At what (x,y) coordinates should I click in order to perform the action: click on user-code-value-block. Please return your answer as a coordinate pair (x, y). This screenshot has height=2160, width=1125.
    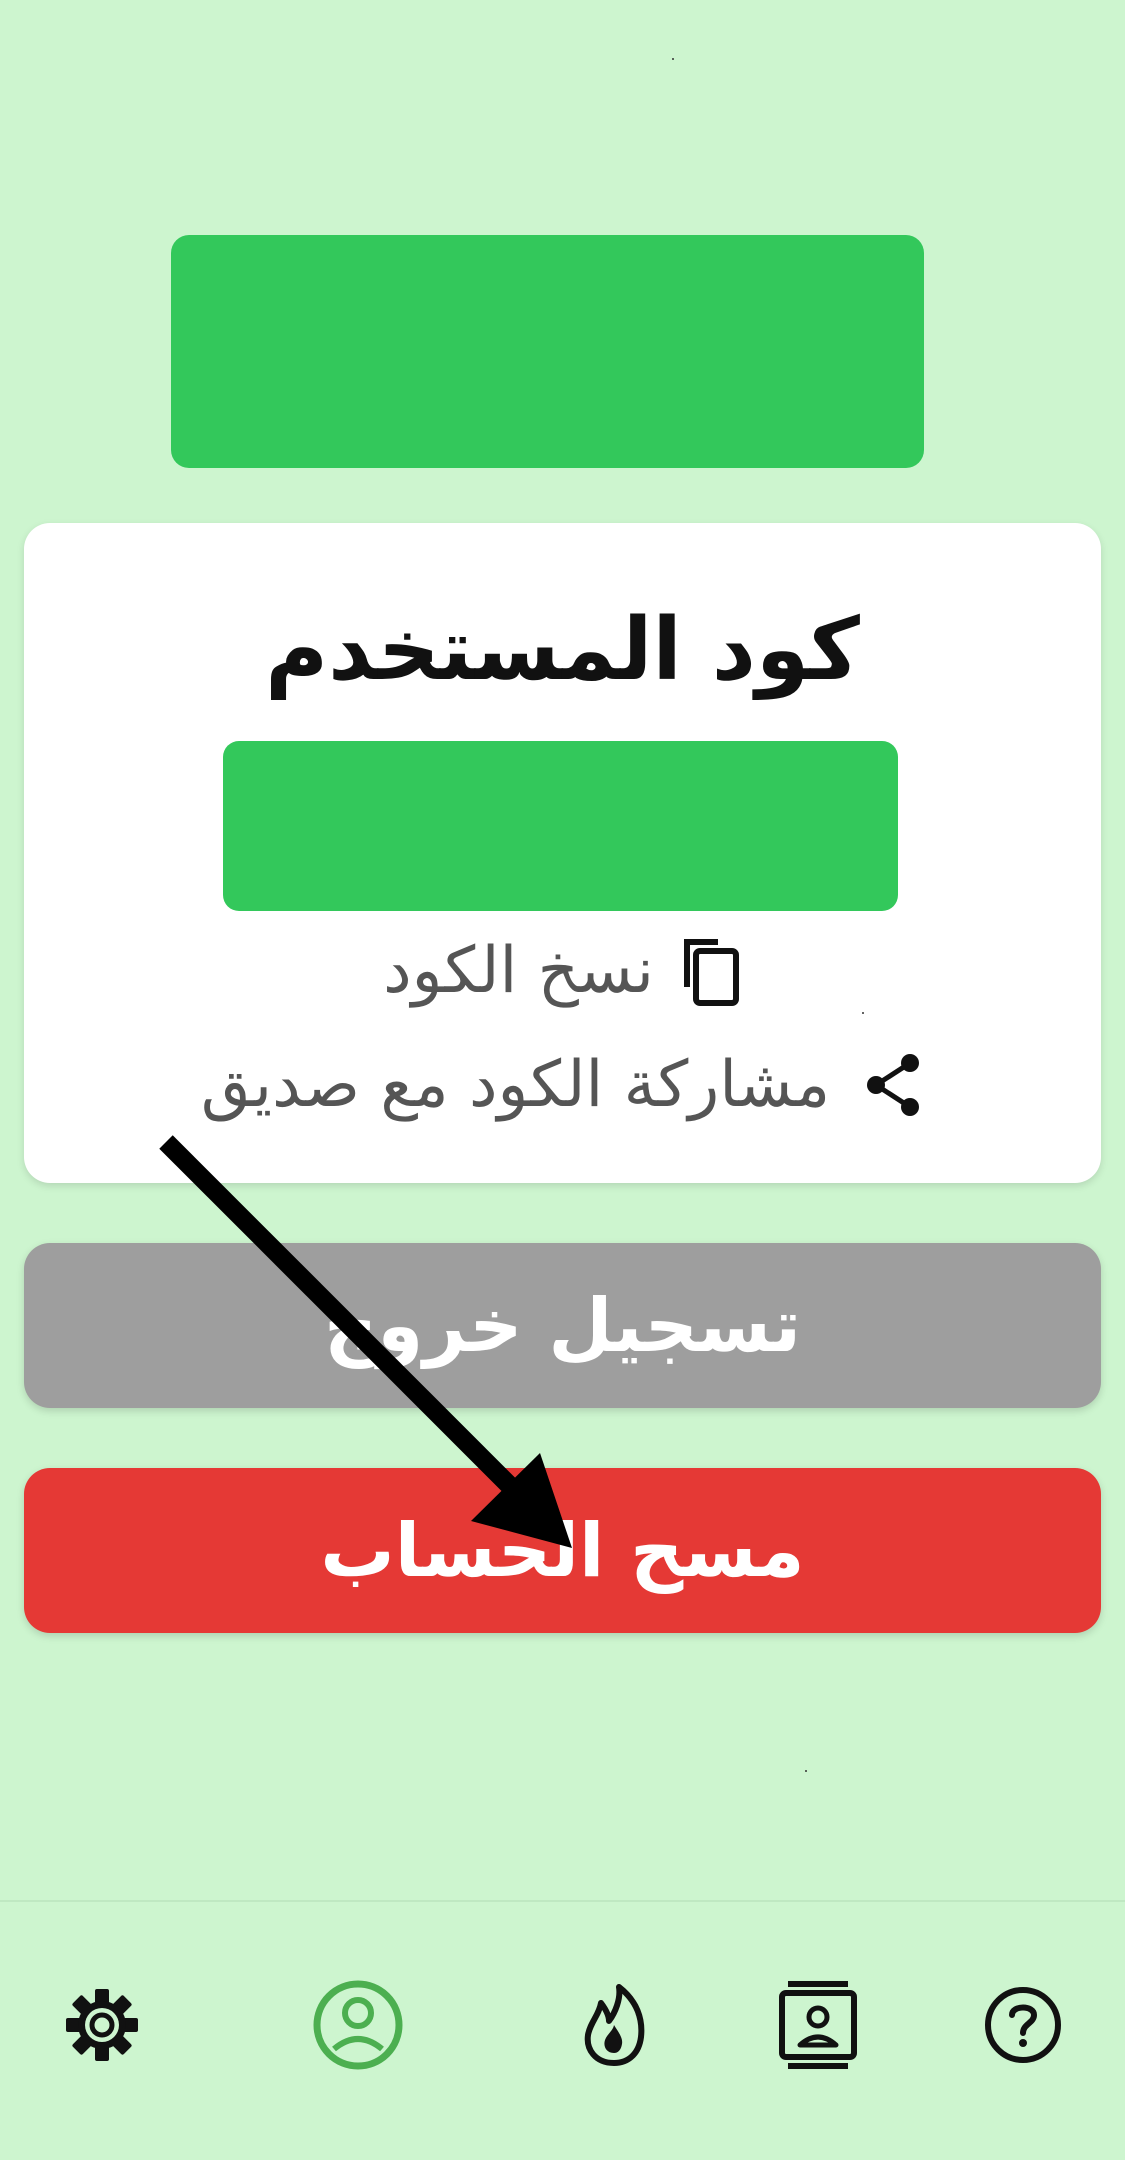
    Looking at the image, I should click on (560, 826).